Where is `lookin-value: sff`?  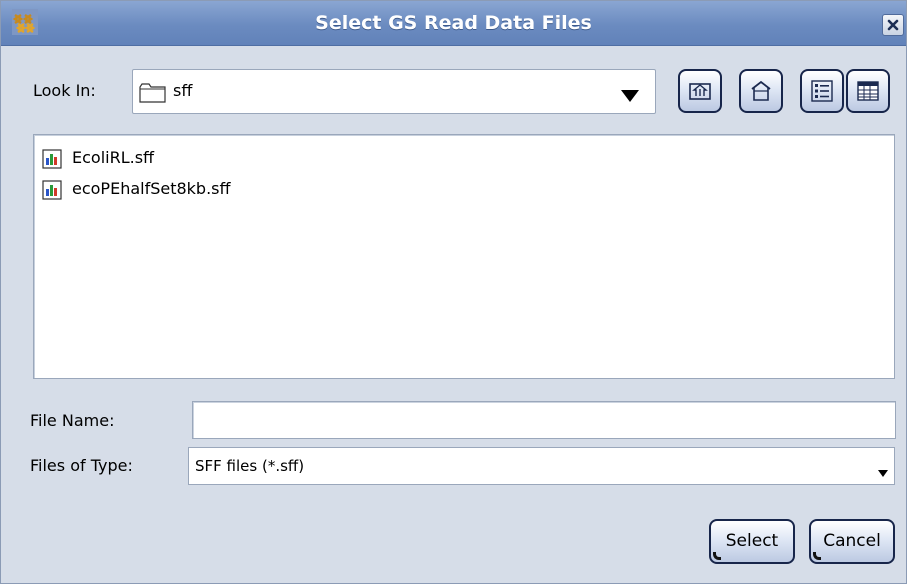 lookin-value: sff is located at coordinates (183, 90).